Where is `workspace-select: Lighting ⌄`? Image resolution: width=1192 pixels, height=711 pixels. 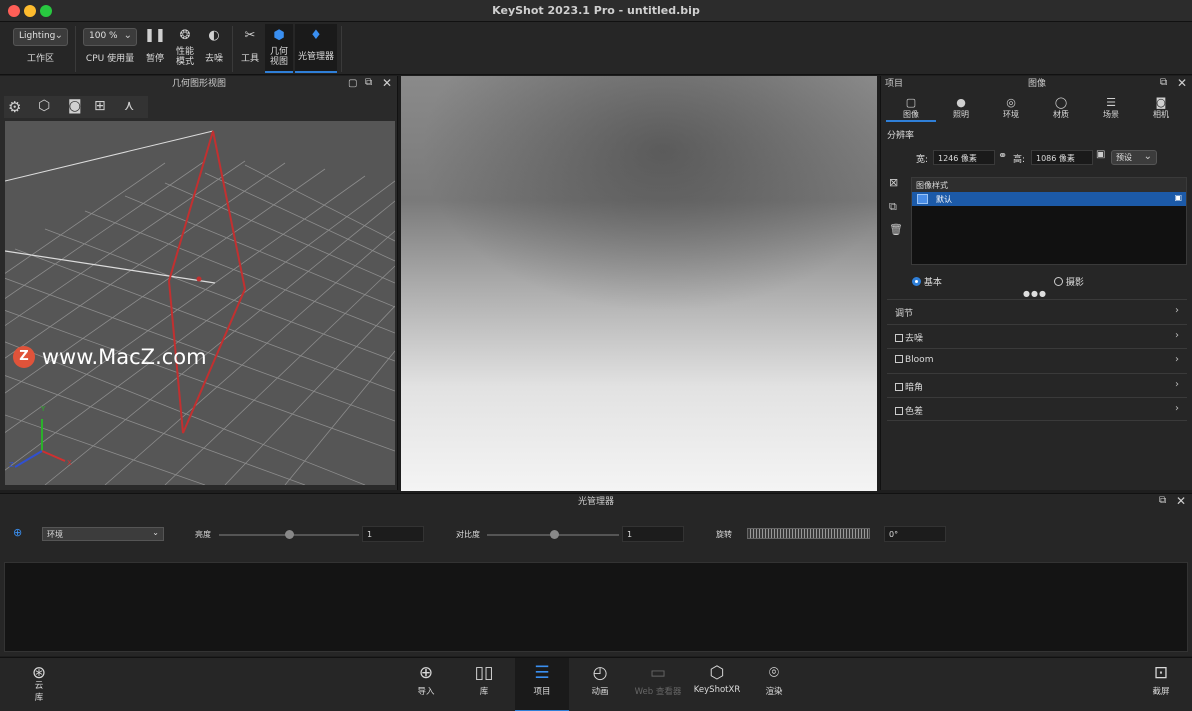
workspace-select: Lighting ⌄ is located at coordinates (40, 37).